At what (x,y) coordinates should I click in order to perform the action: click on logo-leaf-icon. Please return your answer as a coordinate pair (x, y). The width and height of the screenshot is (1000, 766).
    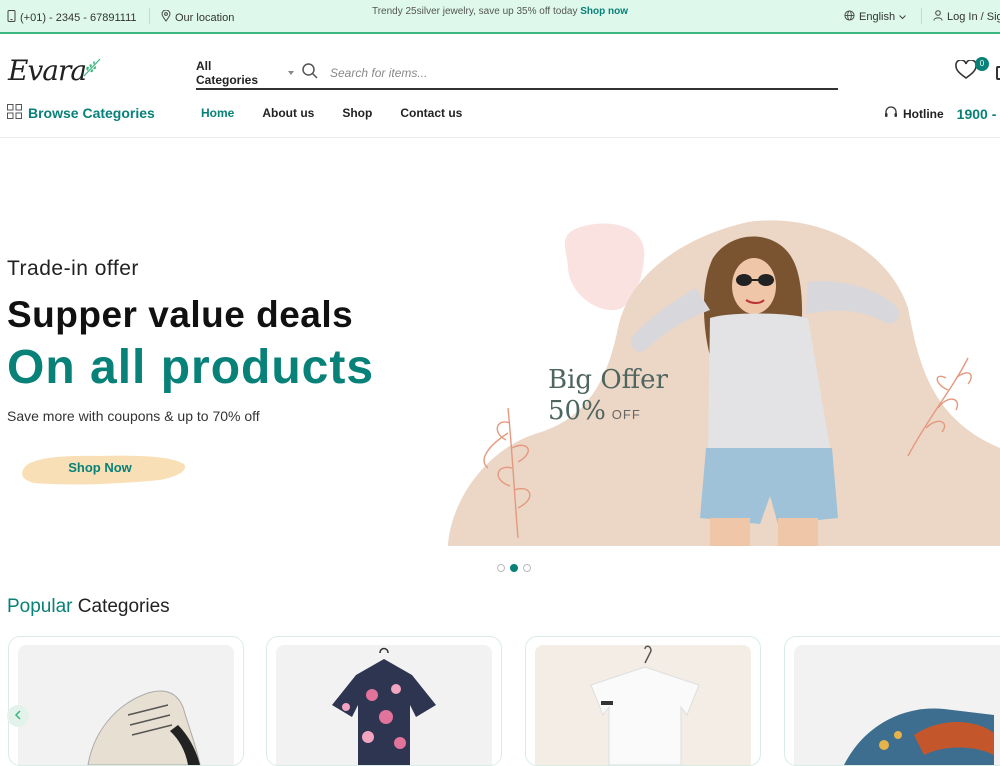
    Looking at the image, I should click on (92, 67).